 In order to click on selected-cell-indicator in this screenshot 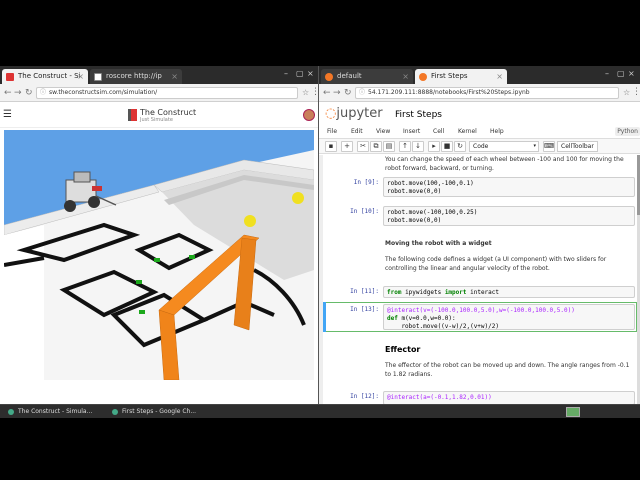, I will do `click(324, 317)`.